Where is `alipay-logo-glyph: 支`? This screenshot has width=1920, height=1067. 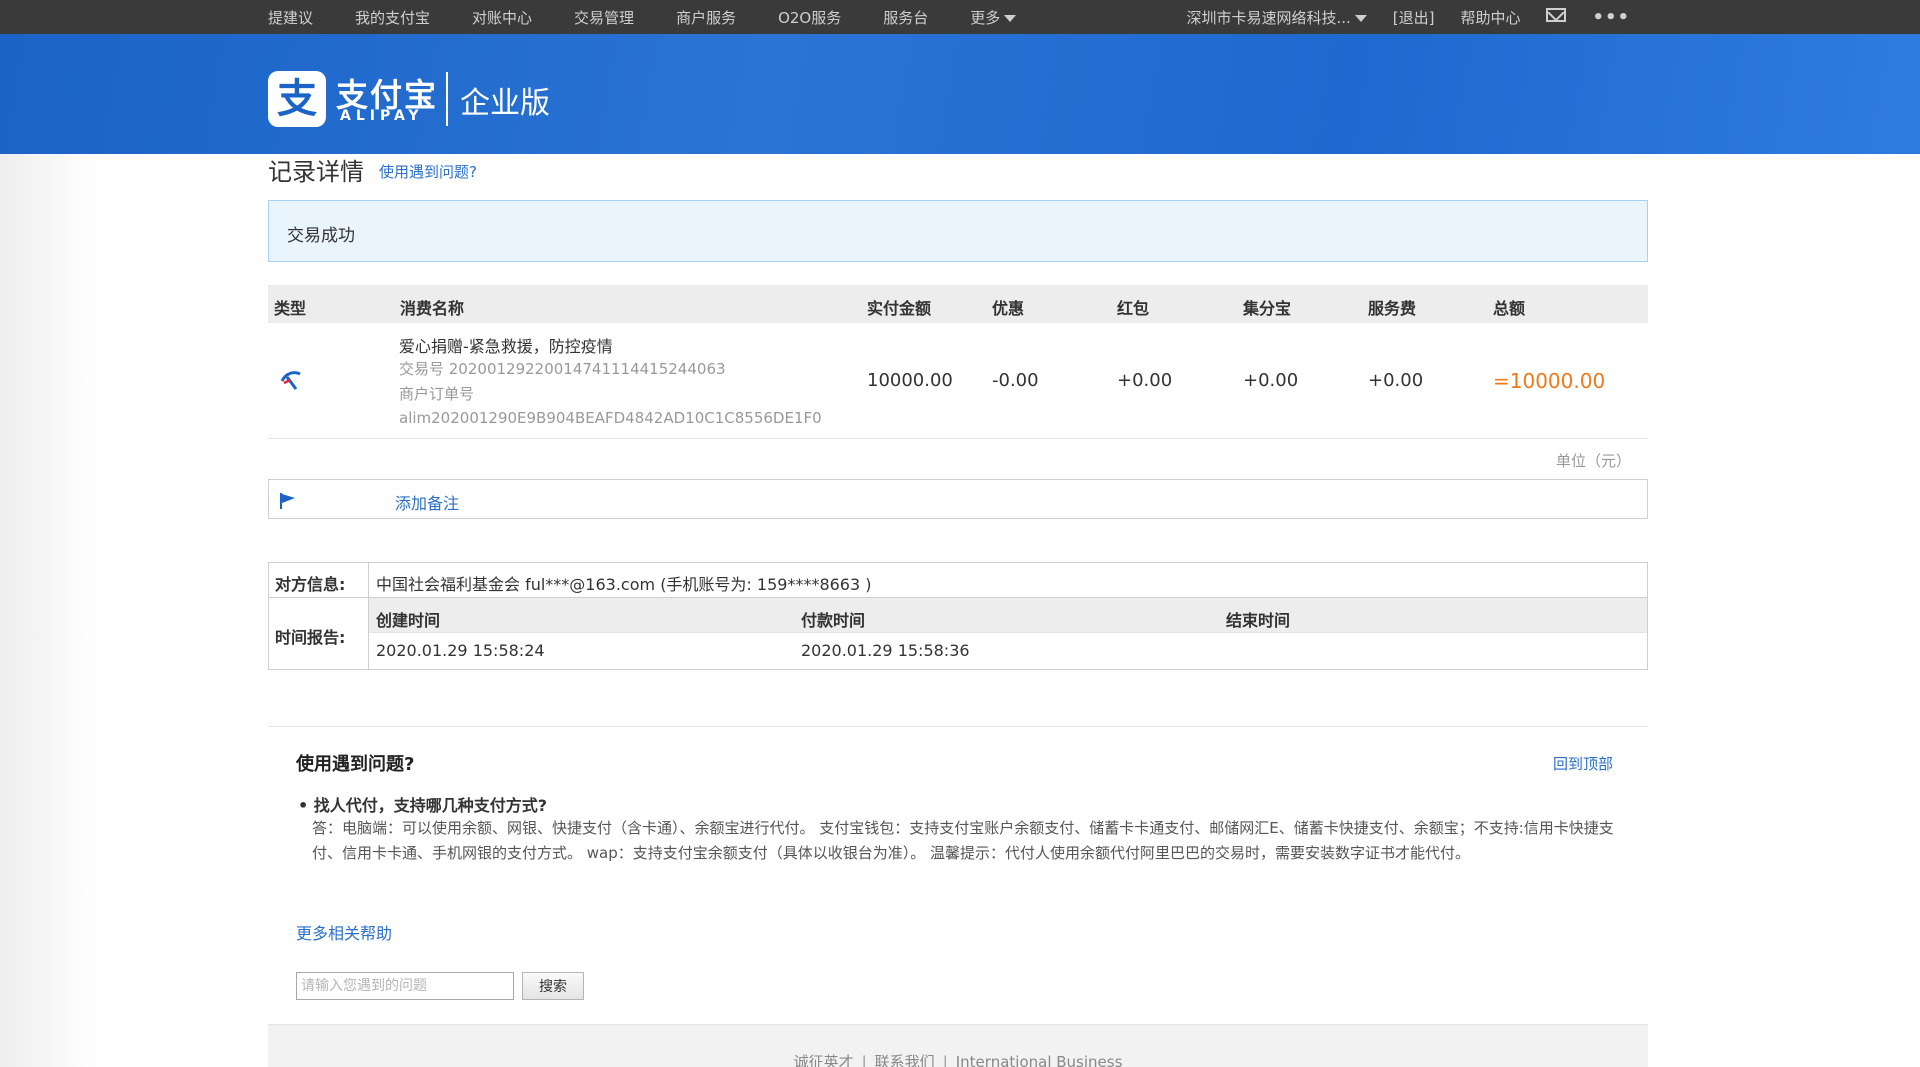
alipay-logo-glyph: 支 is located at coordinates (297, 99).